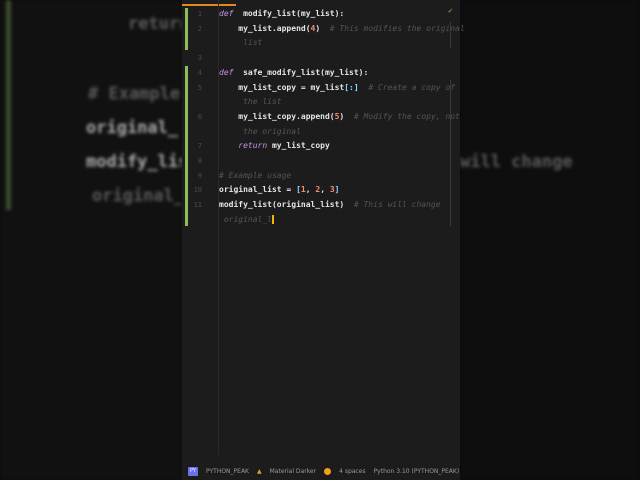 Image resolution: width=640 pixels, height=480 pixels. Describe the element at coordinates (293, 72) in the screenshot. I see `code-line: def safe_modify_list(my_list):` at that location.